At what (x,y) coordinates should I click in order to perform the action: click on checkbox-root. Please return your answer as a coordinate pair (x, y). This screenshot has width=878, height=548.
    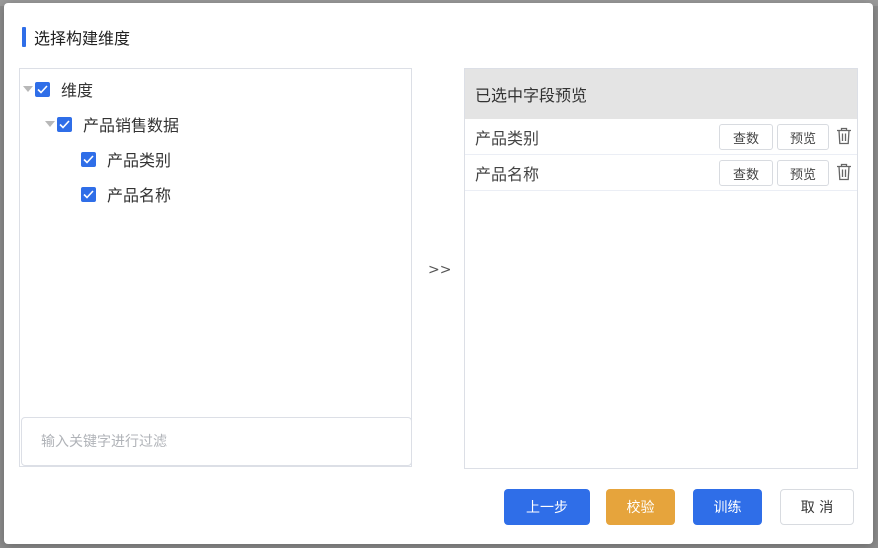
    Looking at the image, I should click on (42, 89).